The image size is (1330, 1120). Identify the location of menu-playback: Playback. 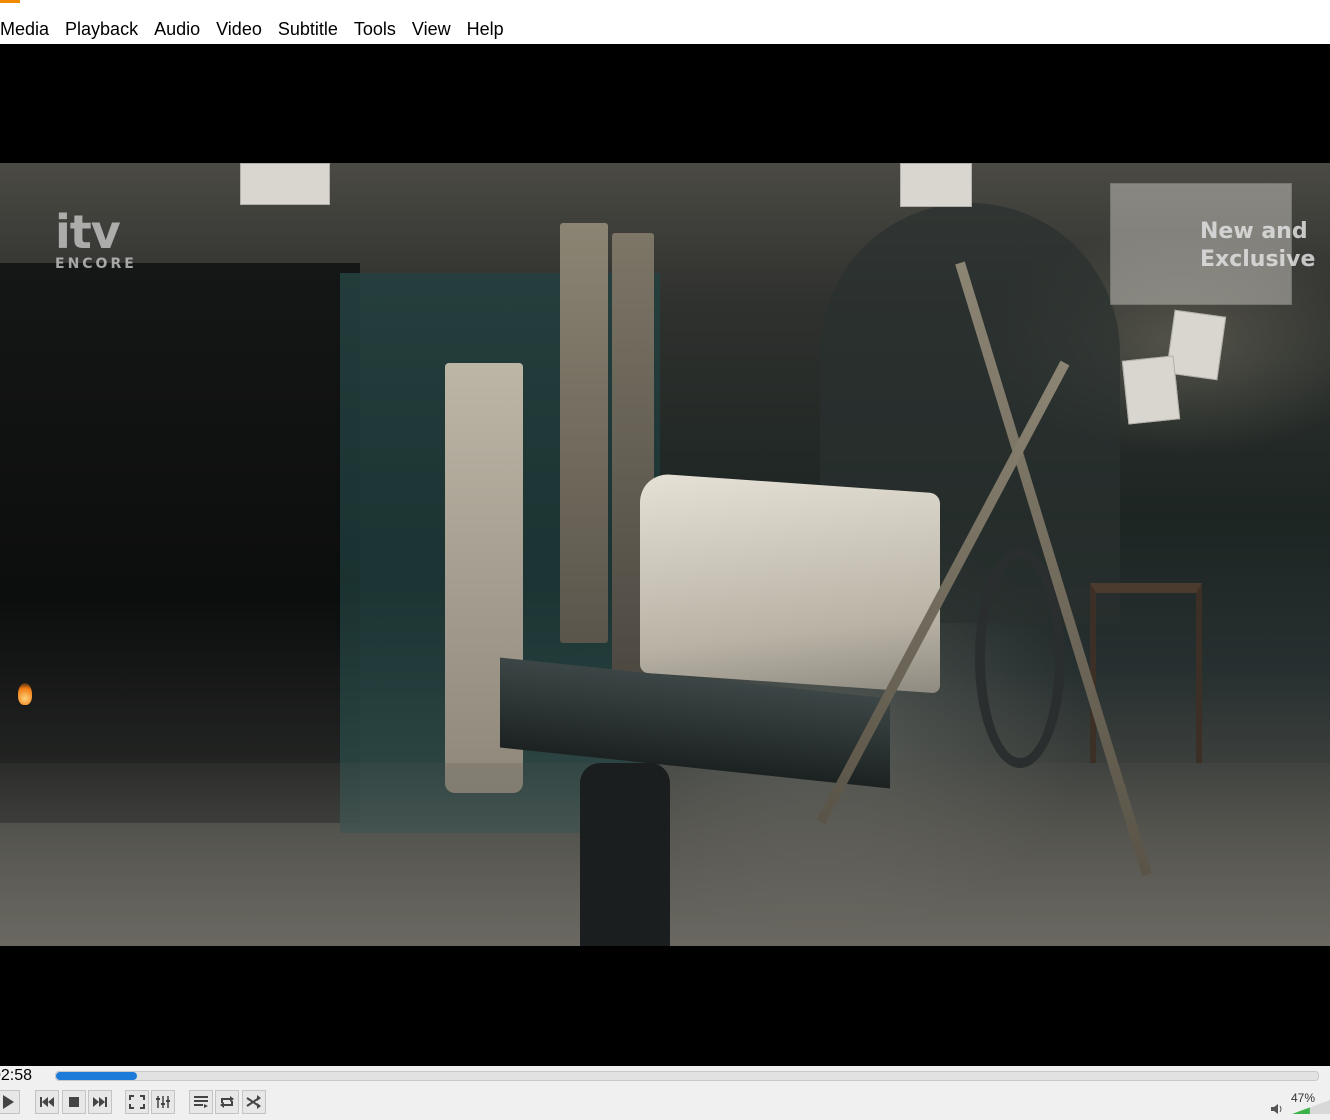
(101, 24).